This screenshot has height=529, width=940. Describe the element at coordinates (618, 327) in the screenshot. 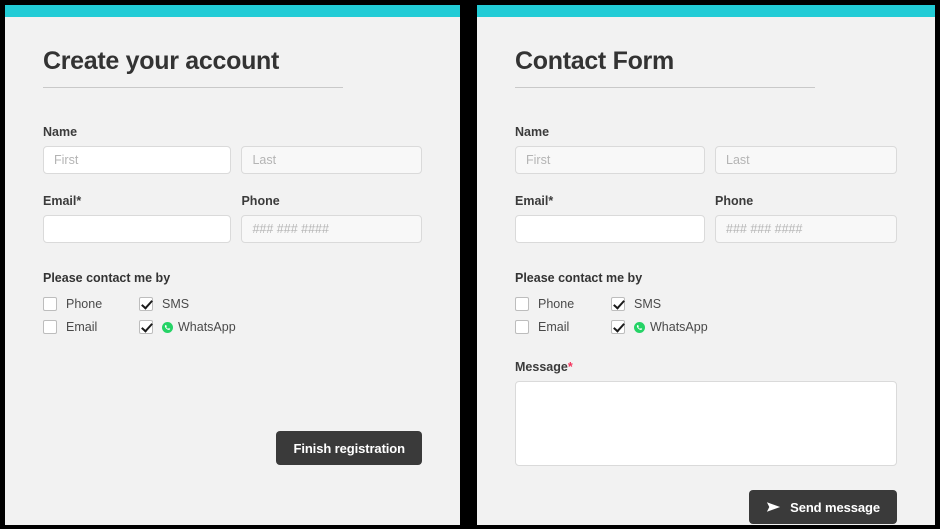

I see `checkbox-box-whatsapp-right` at that location.